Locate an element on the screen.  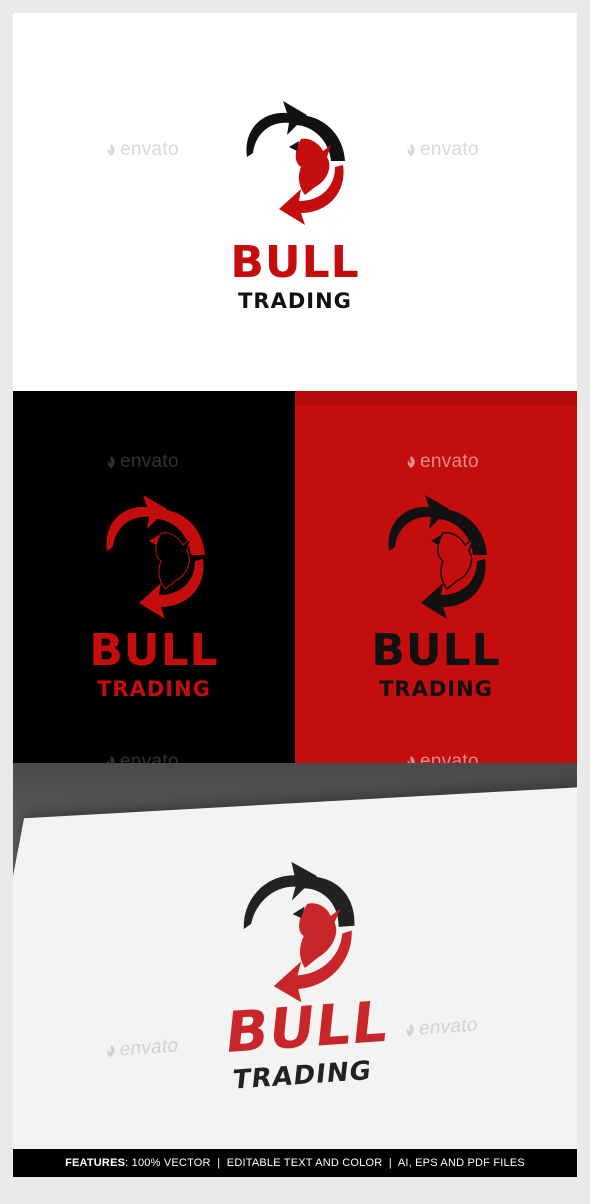
black-logo-panel: envato envato BULL TRADING is located at coordinates (154, 577).